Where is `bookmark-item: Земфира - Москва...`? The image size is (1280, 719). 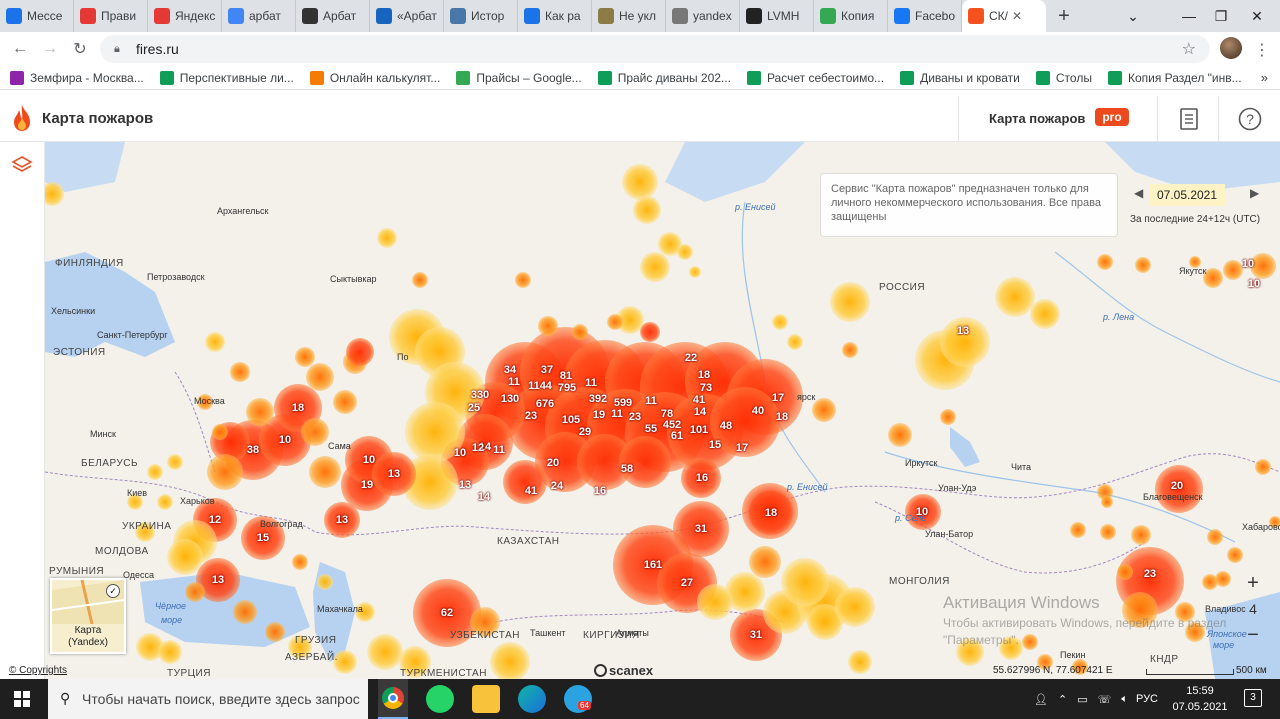 bookmark-item: Земфира - Москва... is located at coordinates (77, 77).